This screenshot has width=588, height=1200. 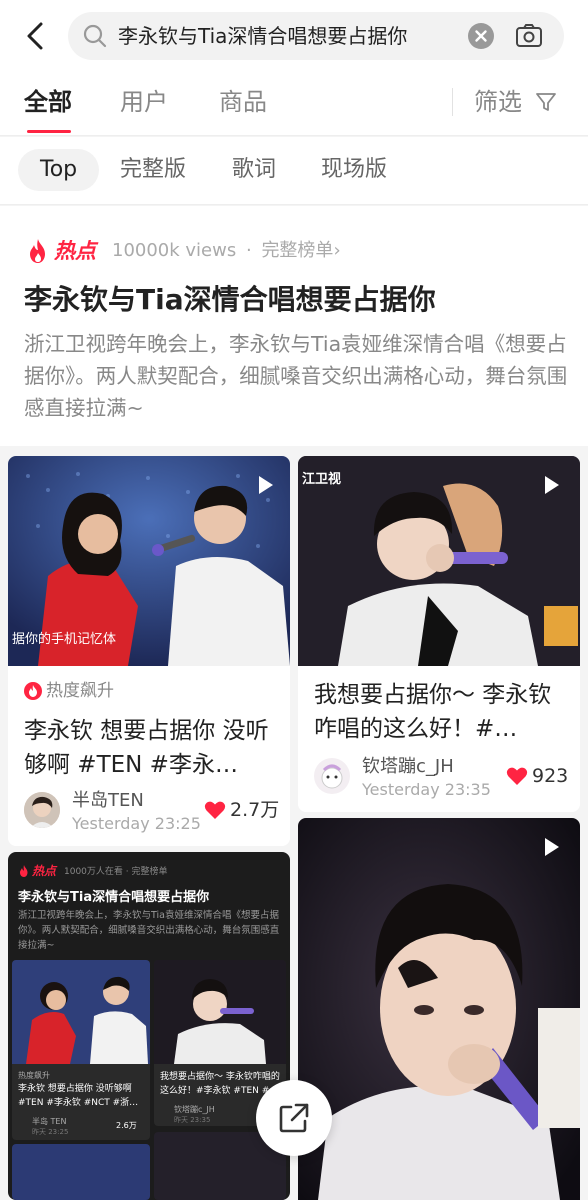 What do you see at coordinates (255, 810) in the screenshot?
I see `like-count: 2.7万` at bounding box center [255, 810].